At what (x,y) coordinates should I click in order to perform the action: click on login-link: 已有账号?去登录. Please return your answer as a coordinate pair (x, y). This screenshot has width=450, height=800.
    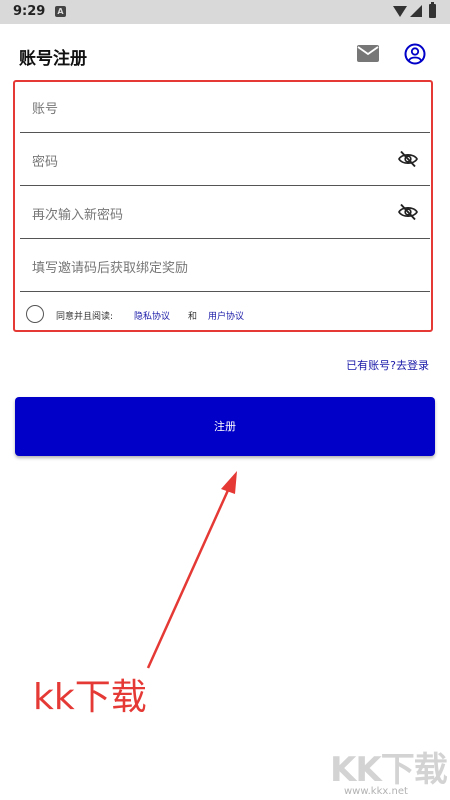
    Looking at the image, I should click on (387, 365).